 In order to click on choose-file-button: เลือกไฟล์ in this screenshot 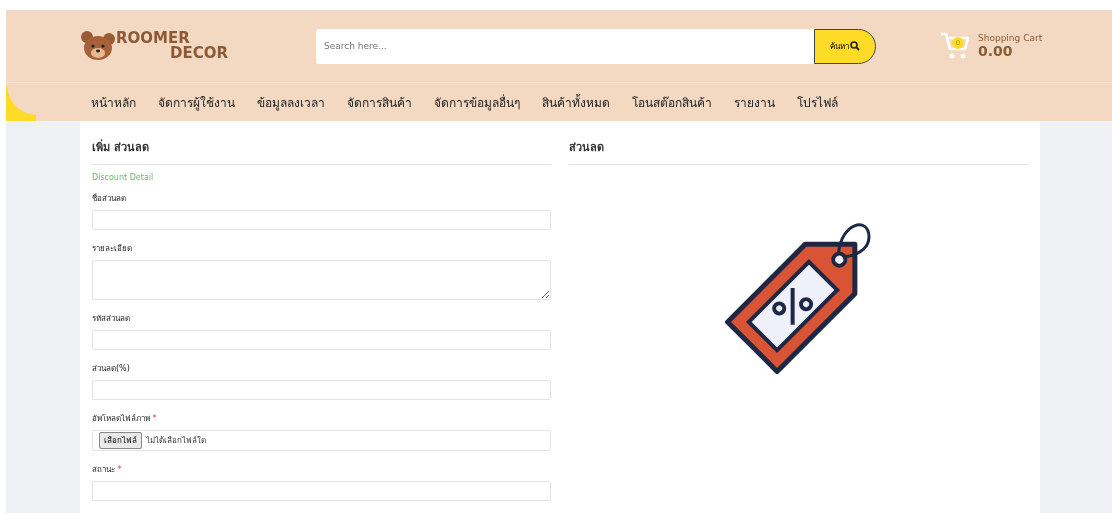, I will do `click(120, 441)`.